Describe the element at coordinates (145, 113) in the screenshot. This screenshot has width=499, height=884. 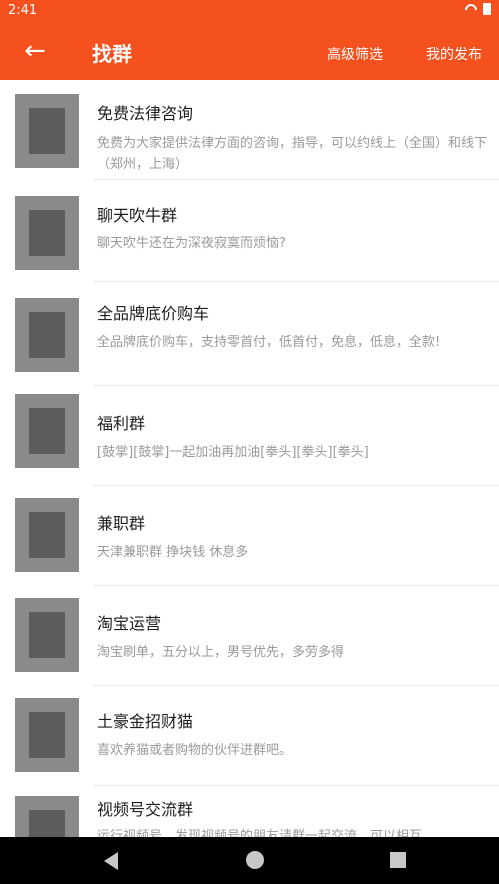
I see `group-title: 免费法律咨询` at that location.